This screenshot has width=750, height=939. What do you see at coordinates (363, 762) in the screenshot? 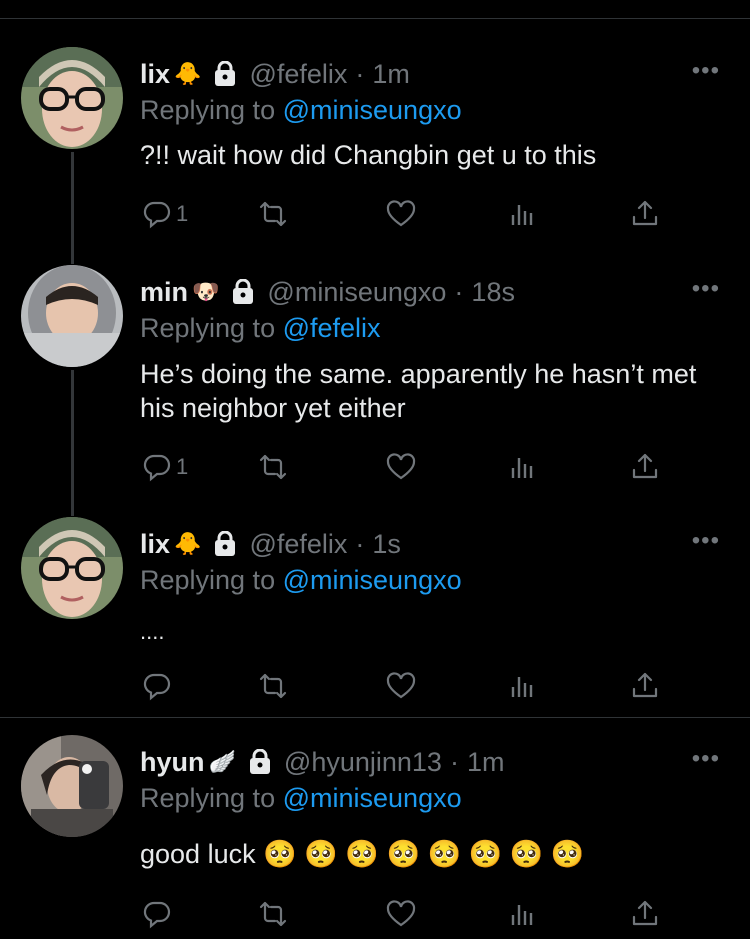
I see `handle: @hyunjinn13` at bounding box center [363, 762].